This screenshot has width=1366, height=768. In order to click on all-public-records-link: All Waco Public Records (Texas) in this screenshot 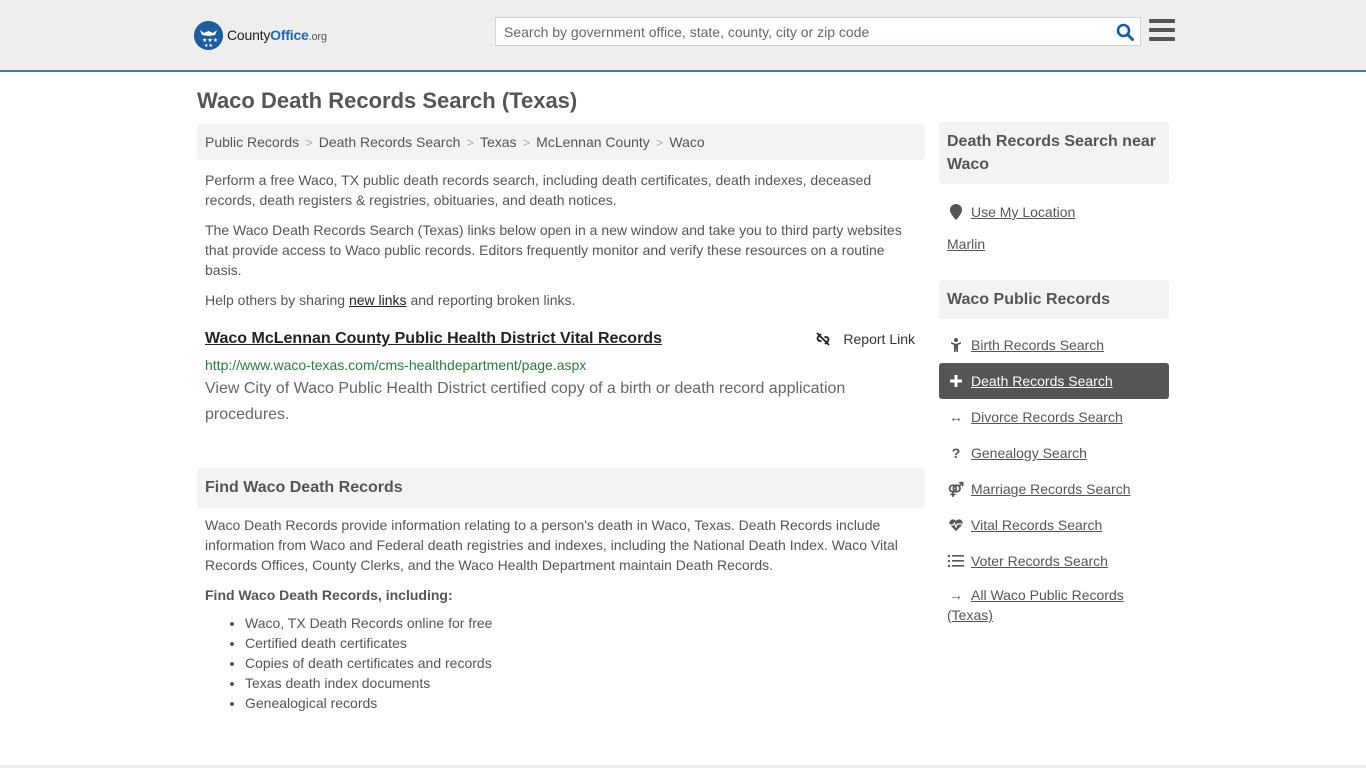, I will do `click(1035, 605)`.